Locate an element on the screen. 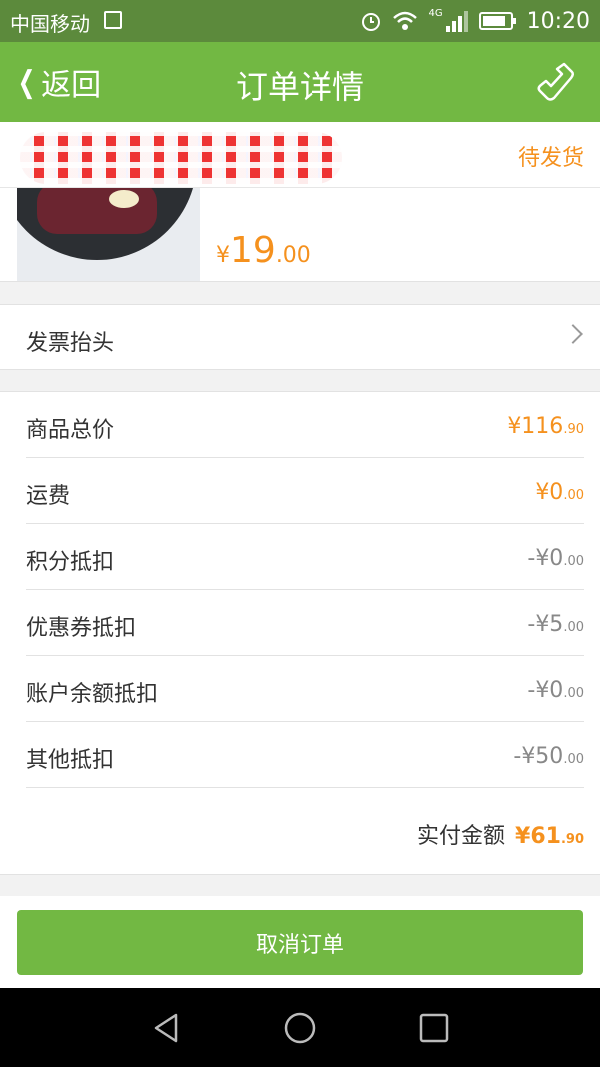 The width and height of the screenshot is (600, 1067). order-card: 待发货 ¥19.00 is located at coordinates (300, 202).